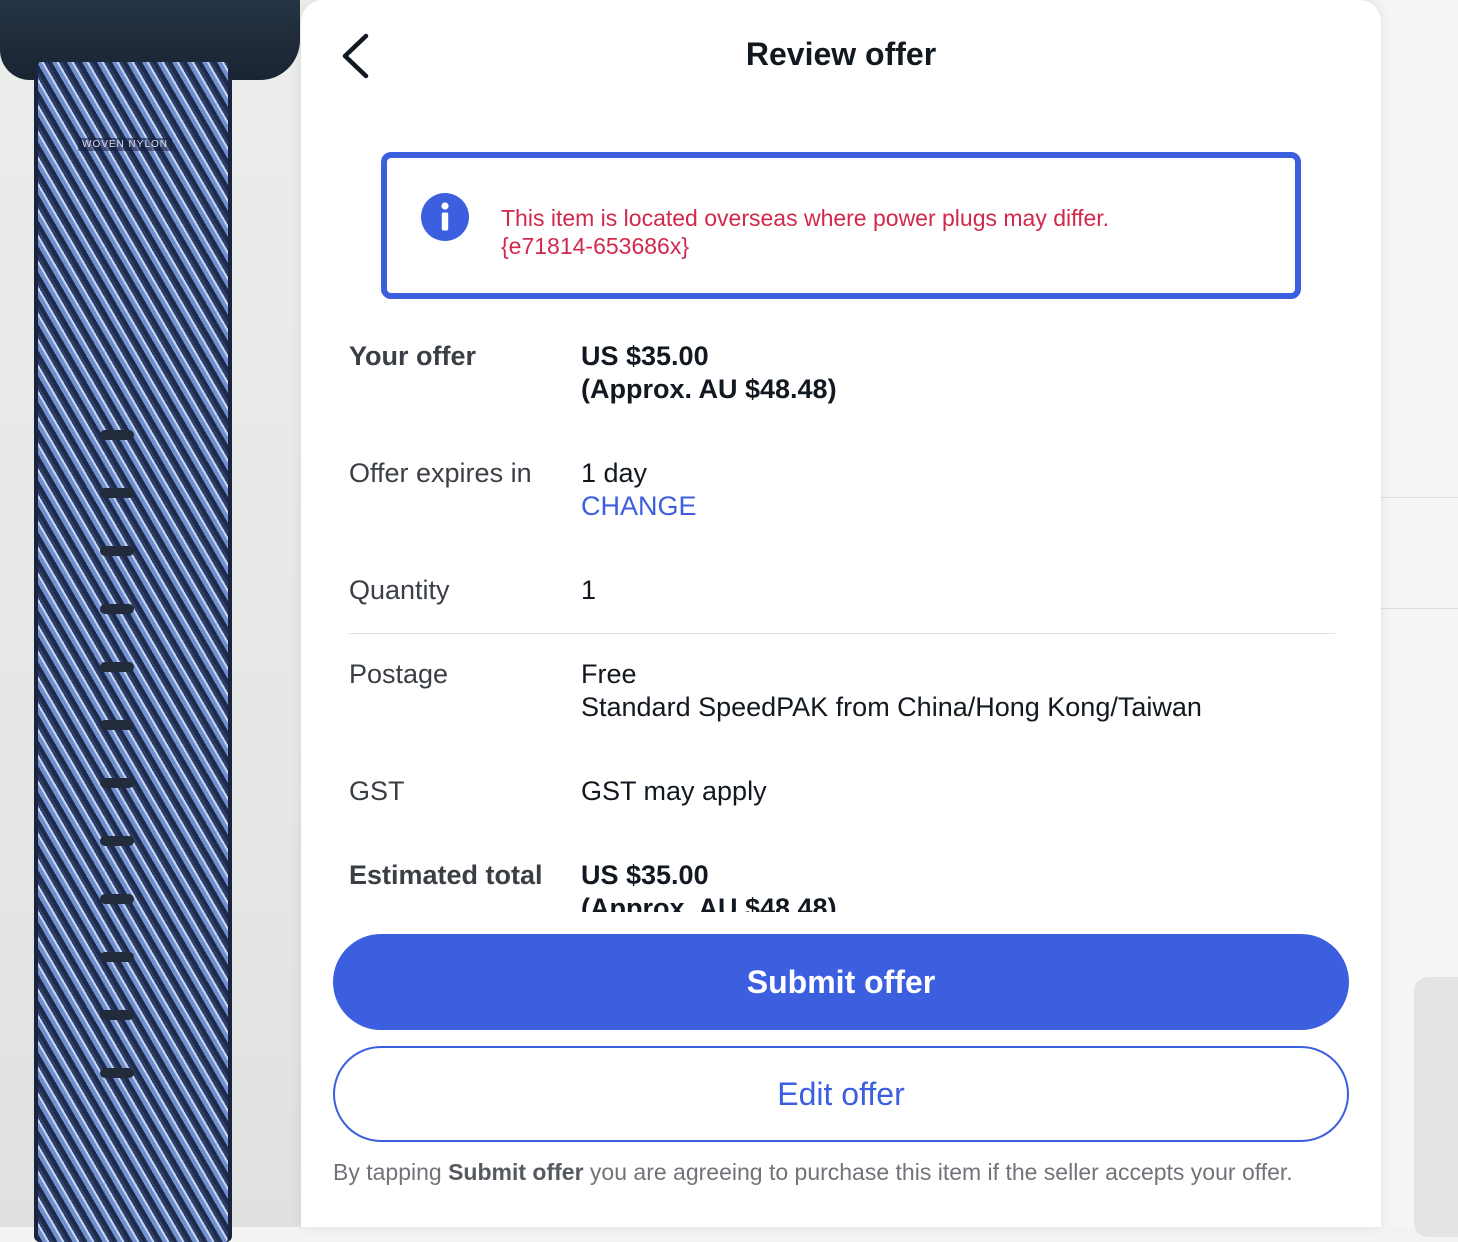 The height and width of the screenshot is (1242, 1458). I want to click on section-divider, so click(842, 633).